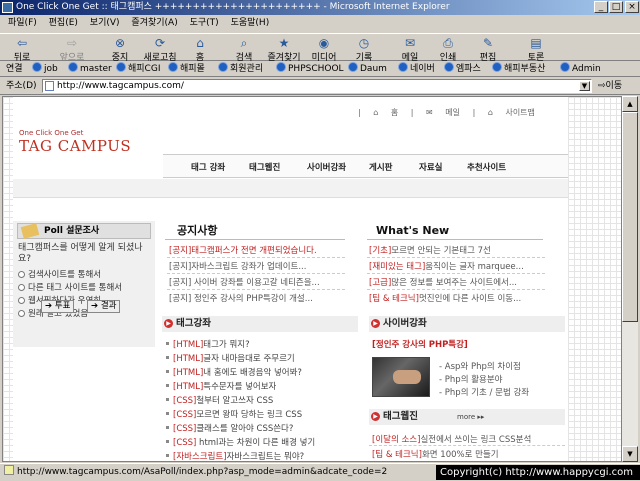 The height and width of the screenshot is (481, 640). I want to click on maximize-button: □, so click(616, 7).